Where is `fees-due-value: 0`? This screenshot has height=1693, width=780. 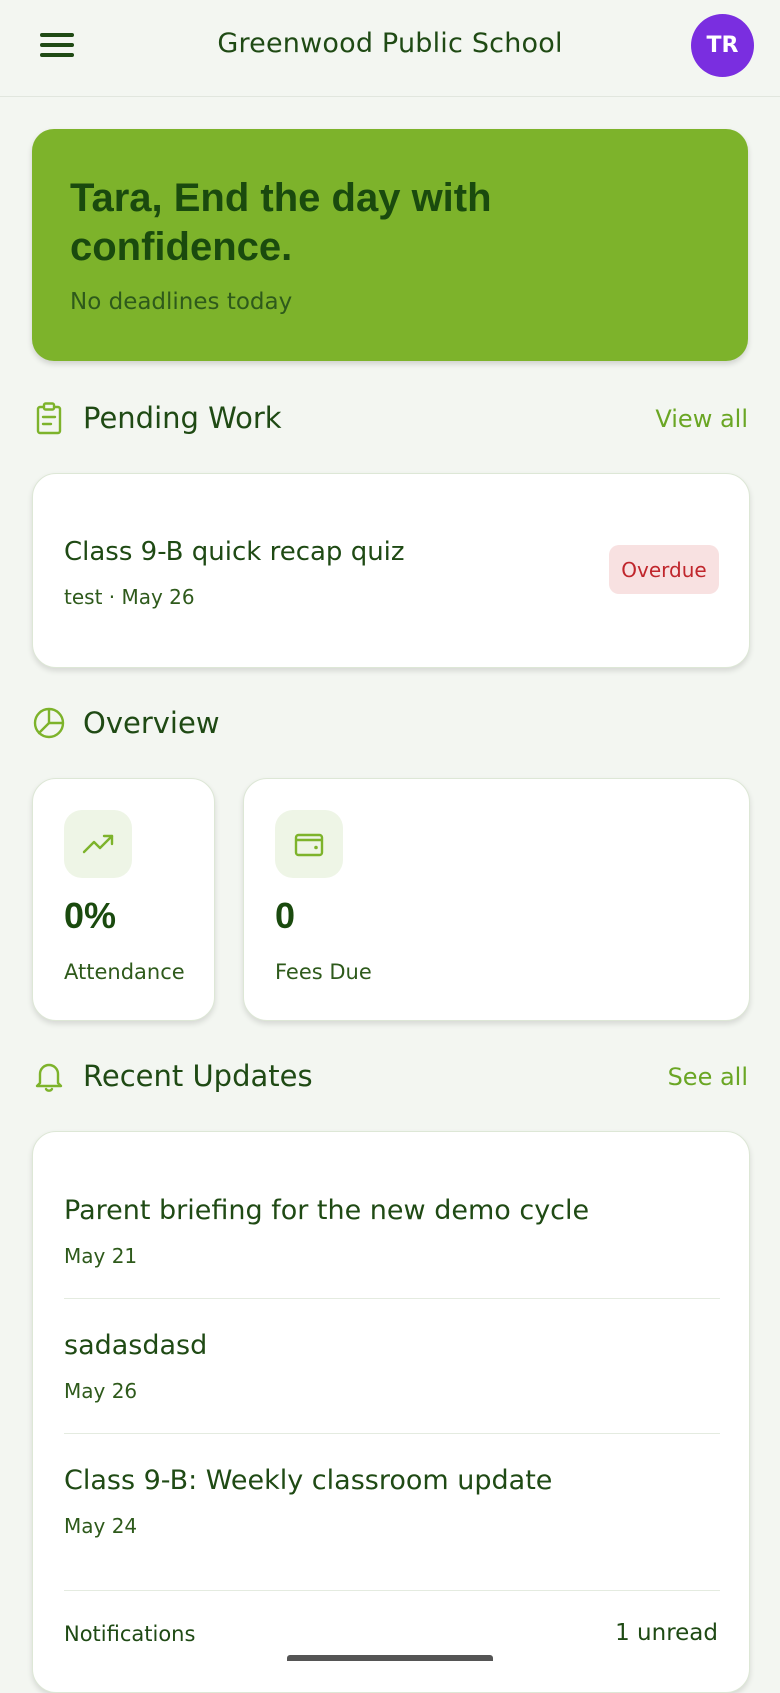 fees-due-value: 0 is located at coordinates (285, 915).